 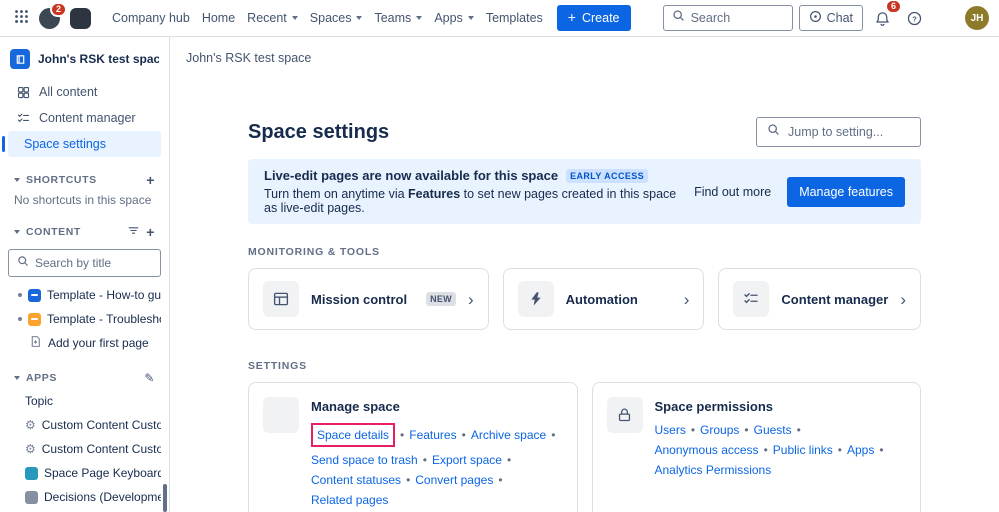 What do you see at coordinates (600, 18) in the screenshot?
I see `create-button-label: Create` at bounding box center [600, 18].